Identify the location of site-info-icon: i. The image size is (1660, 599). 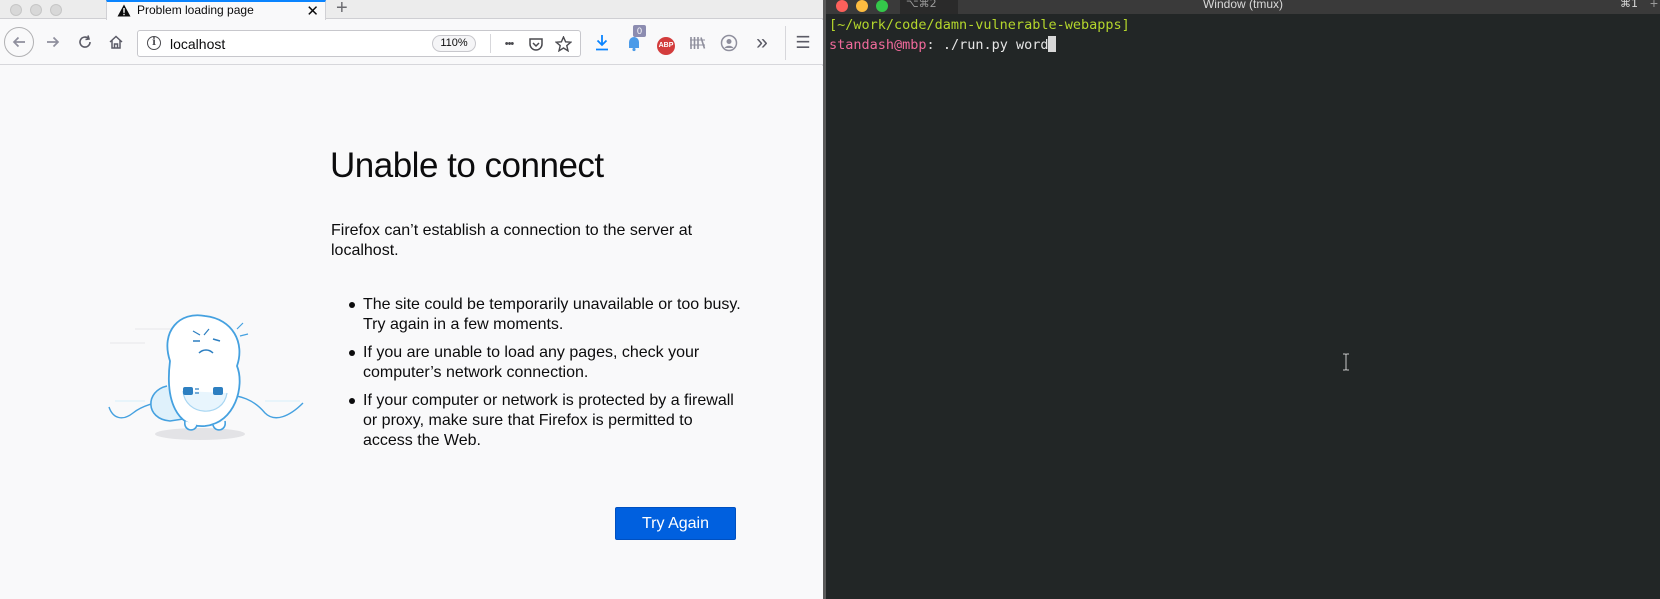
(154, 43).